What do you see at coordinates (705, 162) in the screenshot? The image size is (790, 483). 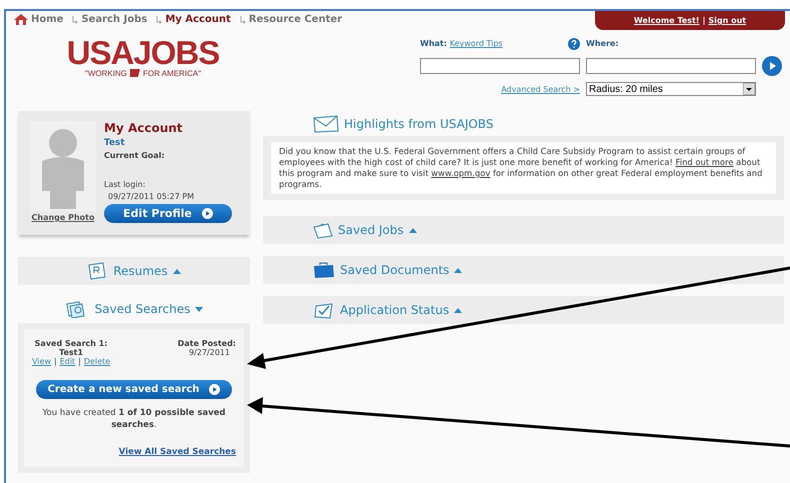 I see `text-link: Find out more` at bounding box center [705, 162].